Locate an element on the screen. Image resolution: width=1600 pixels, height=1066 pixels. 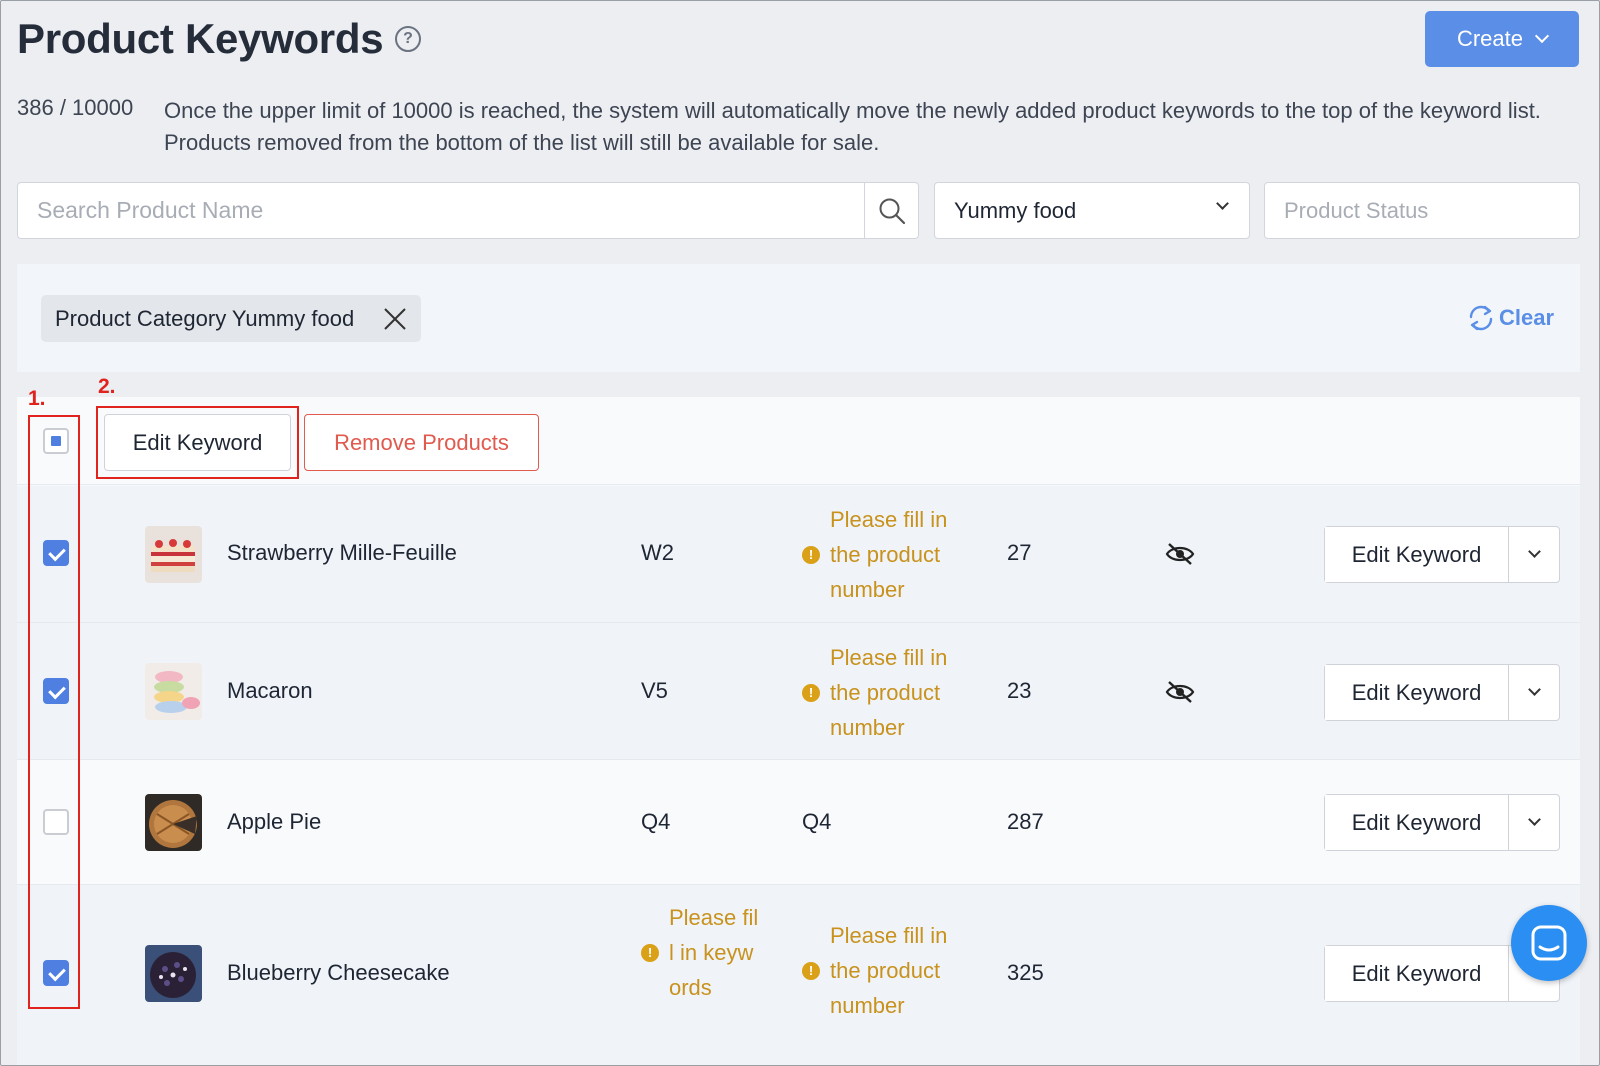
search-button is located at coordinates (891, 210).